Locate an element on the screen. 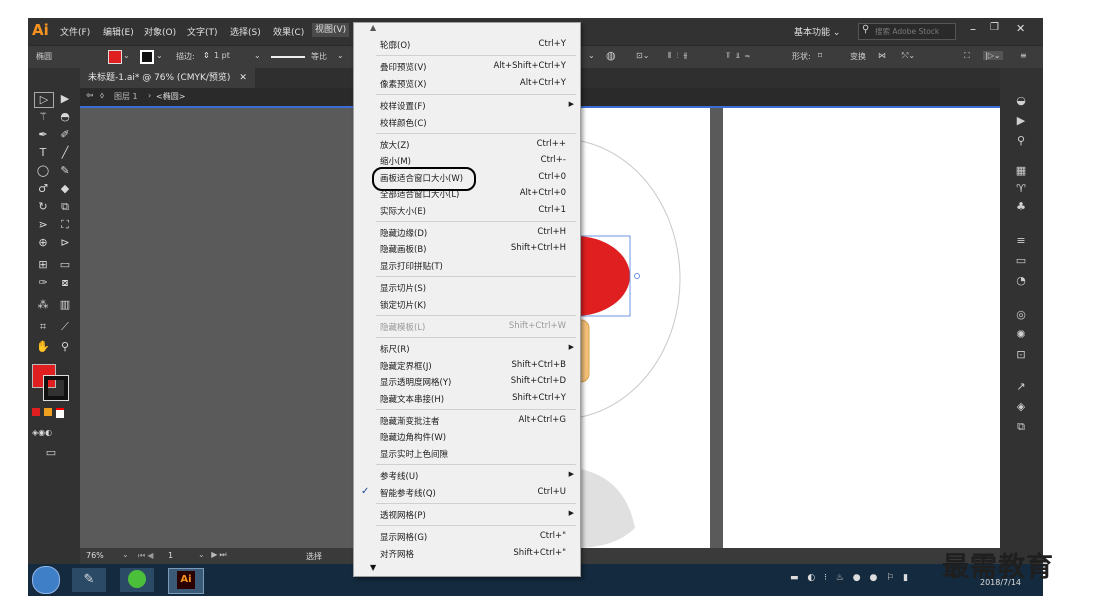 The image size is (1096, 604). recolor-icon: ⊡⌄ is located at coordinates (642, 55).